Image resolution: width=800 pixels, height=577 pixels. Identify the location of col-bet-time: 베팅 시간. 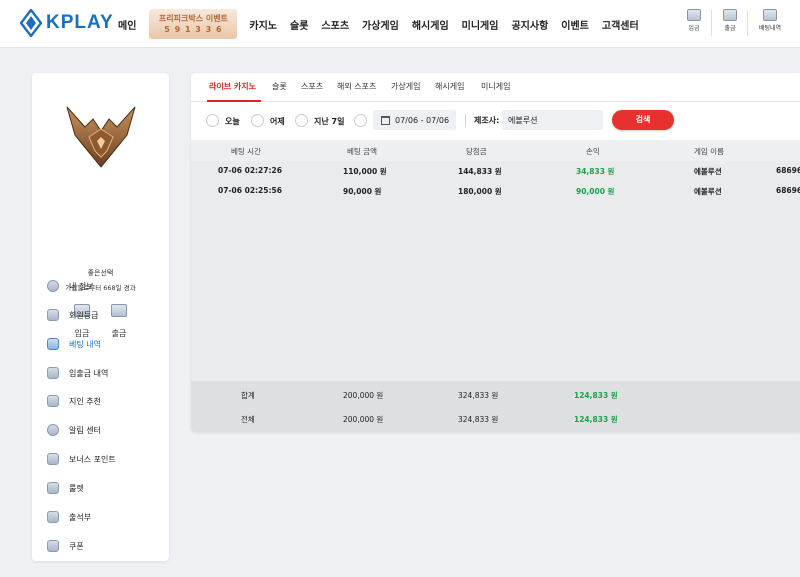
(246, 151).